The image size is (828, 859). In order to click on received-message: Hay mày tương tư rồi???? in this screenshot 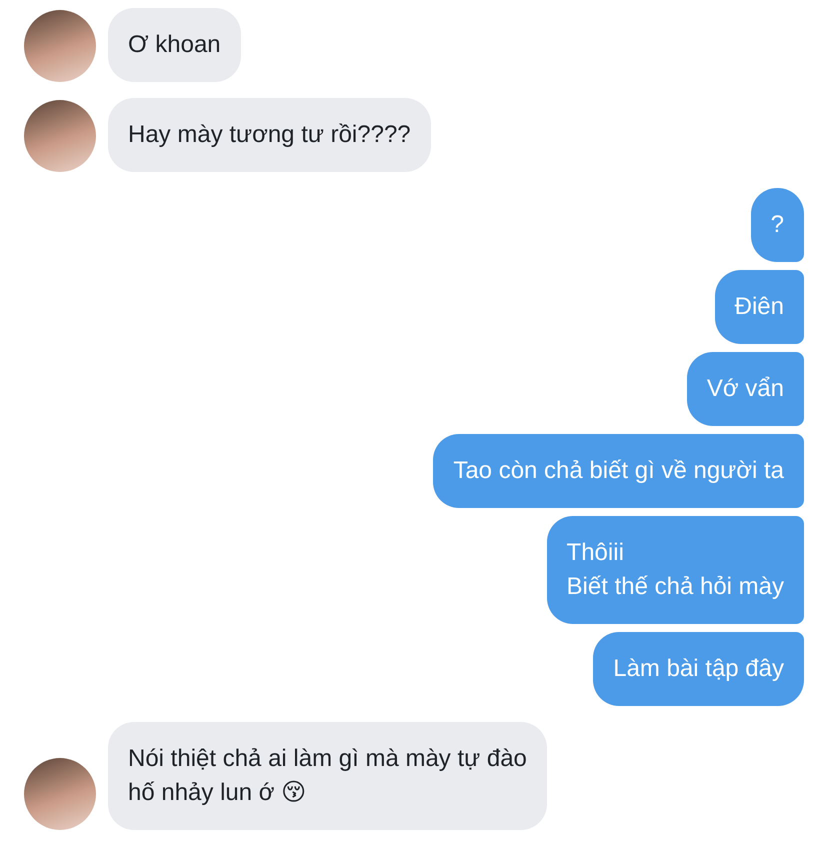, I will do `click(269, 135)`.